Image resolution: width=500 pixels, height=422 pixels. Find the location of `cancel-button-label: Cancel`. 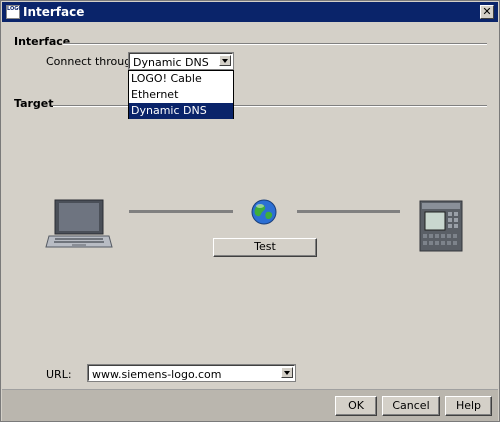

cancel-button-label: Cancel is located at coordinates (411, 405).